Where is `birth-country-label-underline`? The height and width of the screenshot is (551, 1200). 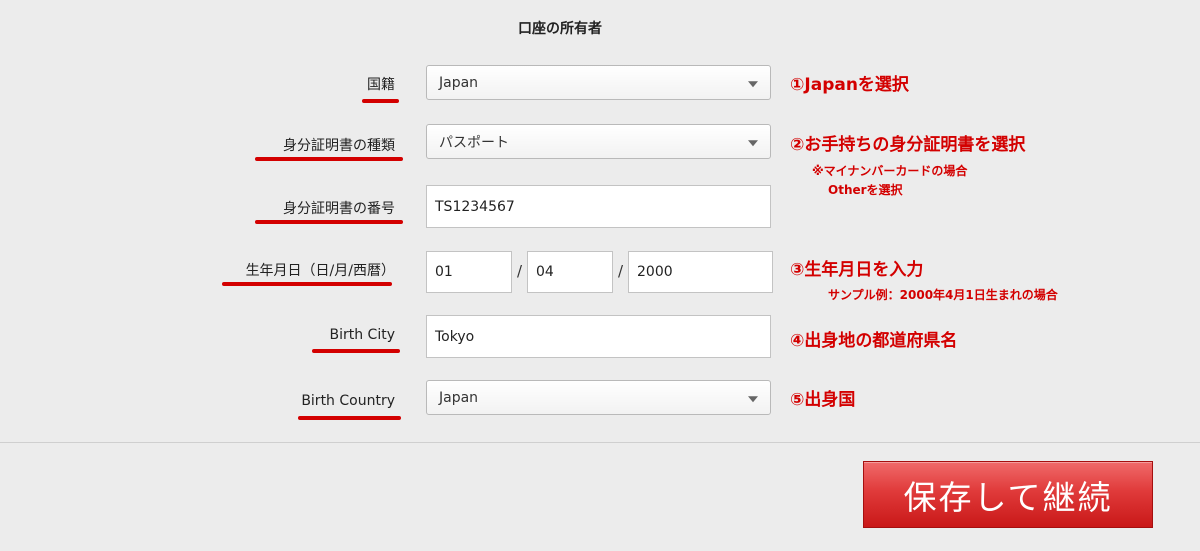
birth-country-label-underline is located at coordinates (349, 418).